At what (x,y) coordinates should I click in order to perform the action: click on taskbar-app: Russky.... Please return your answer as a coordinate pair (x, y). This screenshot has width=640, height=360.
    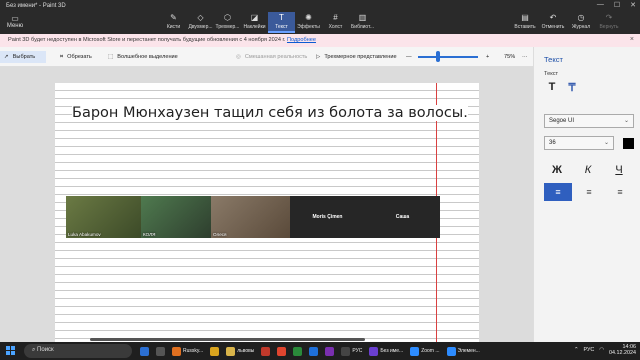
    Looking at the image, I should click on (187, 351).